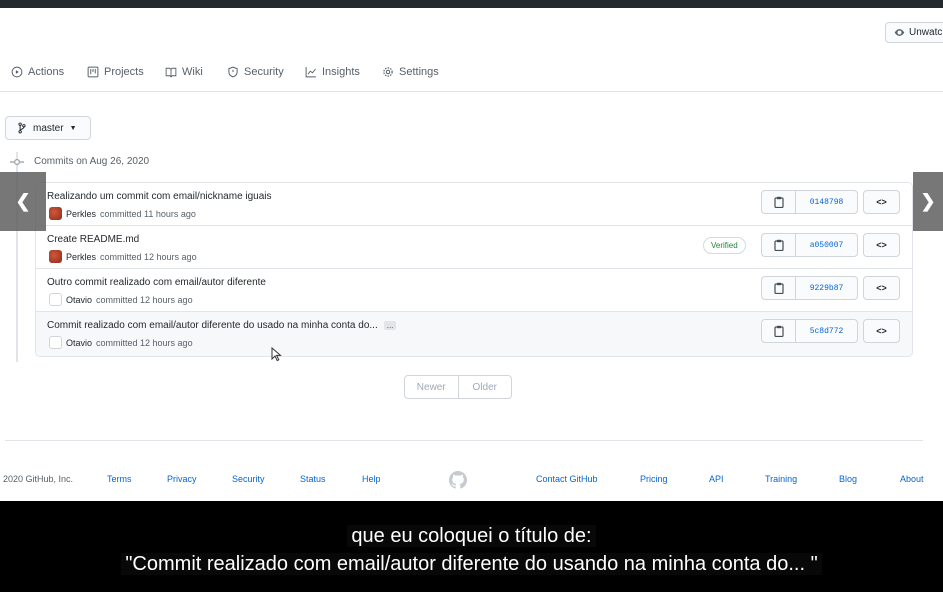  I want to click on pagination: Newer Older, so click(458, 387).